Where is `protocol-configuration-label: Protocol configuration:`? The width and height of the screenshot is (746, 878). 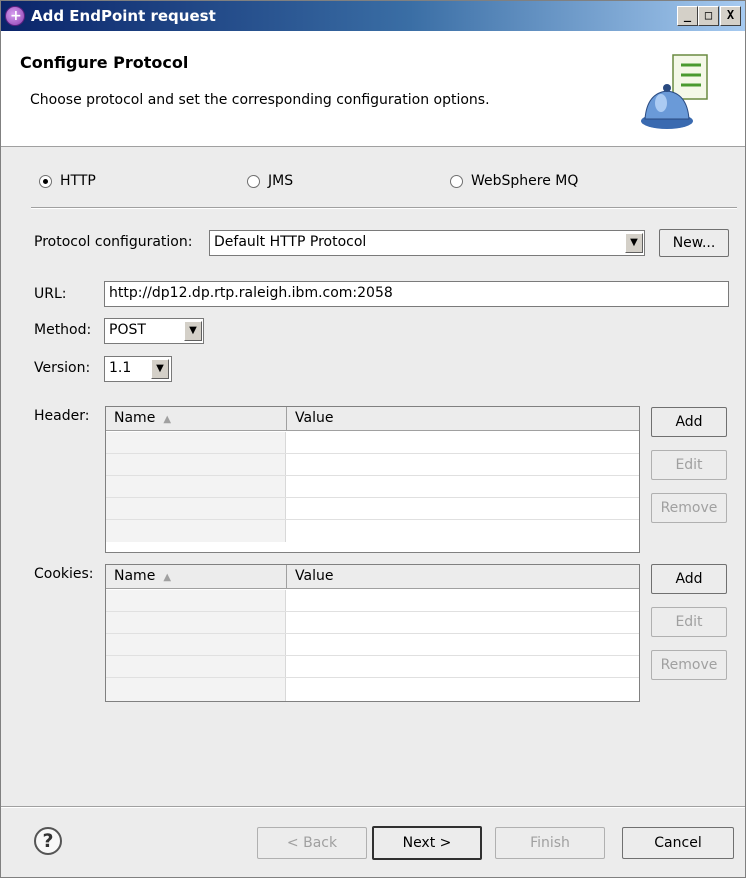 protocol-configuration-label: Protocol configuration: is located at coordinates (113, 242).